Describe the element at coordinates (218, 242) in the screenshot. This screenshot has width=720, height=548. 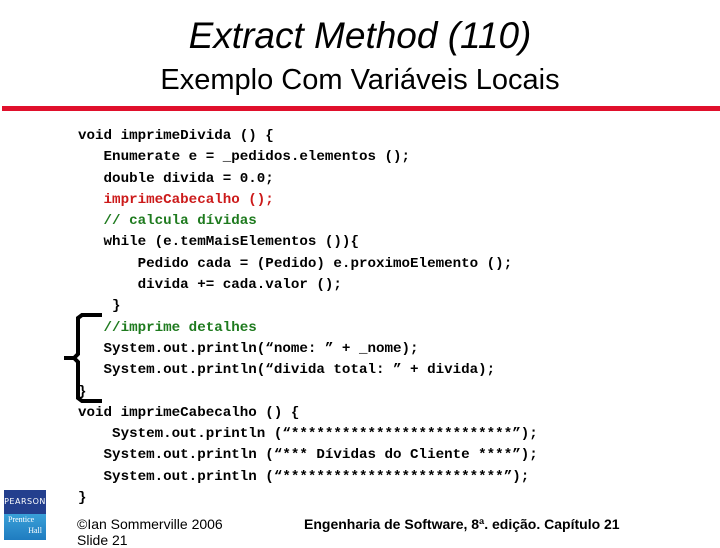
I see `code-line: while (e.temMaisElementos ()){` at that location.